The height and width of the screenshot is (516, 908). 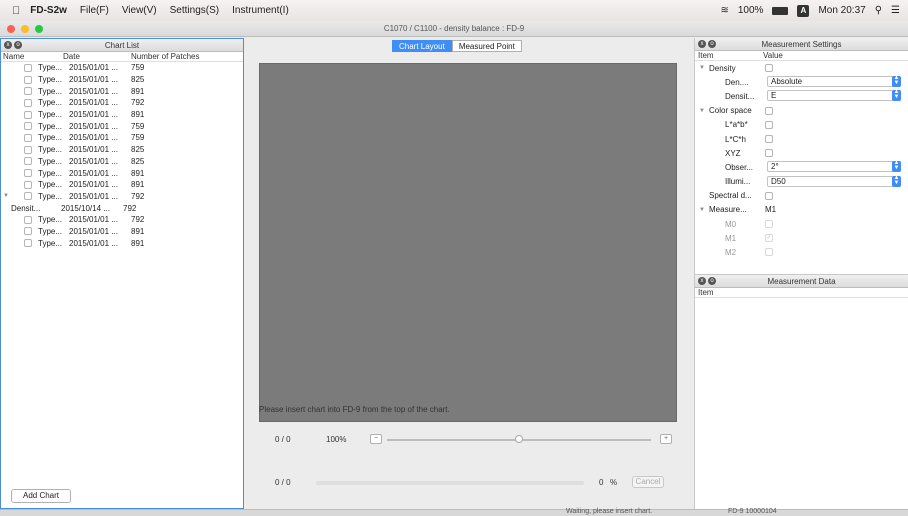 What do you see at coordinates (724, 10) in the screenshot?
I see `wifi-icon: ≋` at bounding box center [724, 10].